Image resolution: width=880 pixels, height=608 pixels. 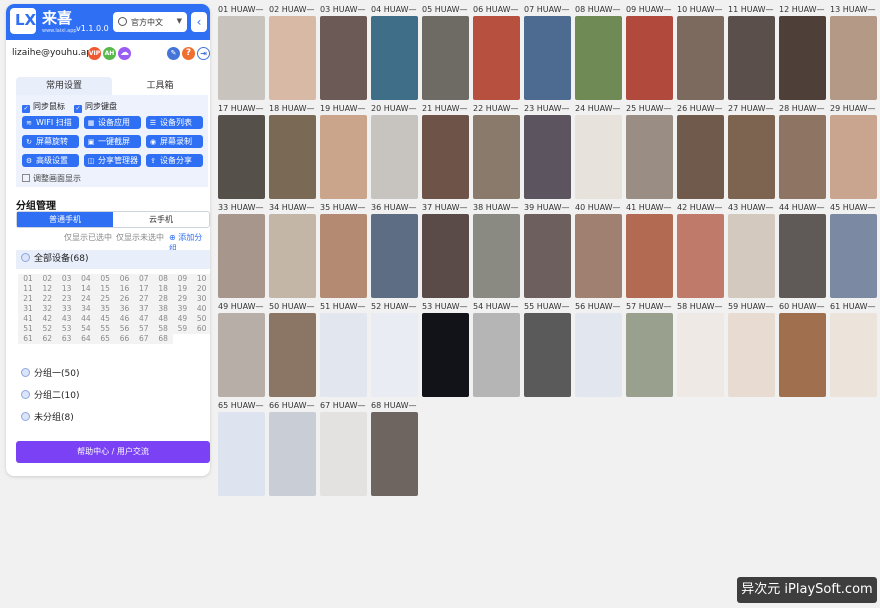 What do you see at coordinates (182, 309) in the screenshot?
I see `device-number: 39` at bounding box center [182, 309].